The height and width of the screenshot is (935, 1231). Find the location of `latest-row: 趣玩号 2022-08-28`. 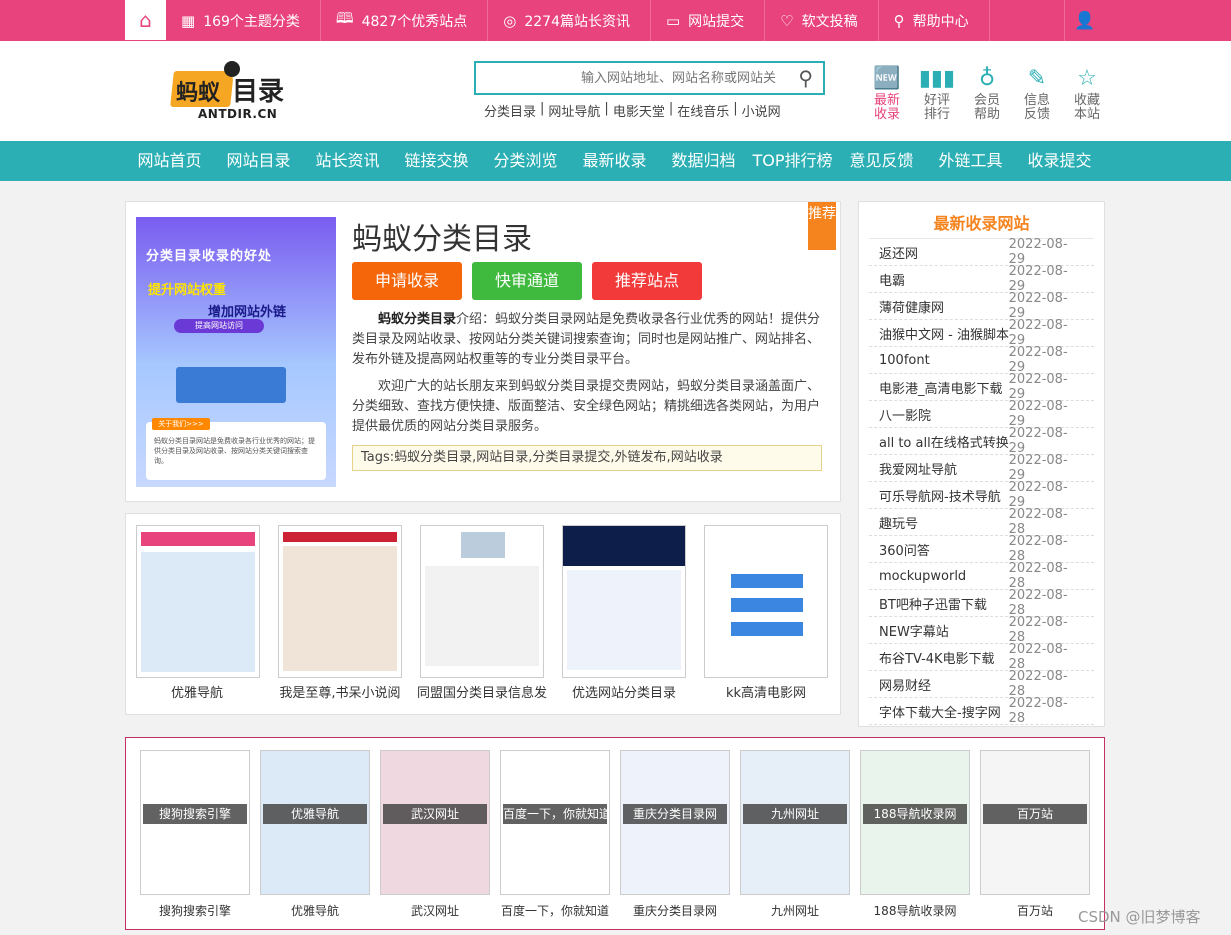

latest-row: 趣玩号 2022-08-28 is located at coordinates (981, 522).